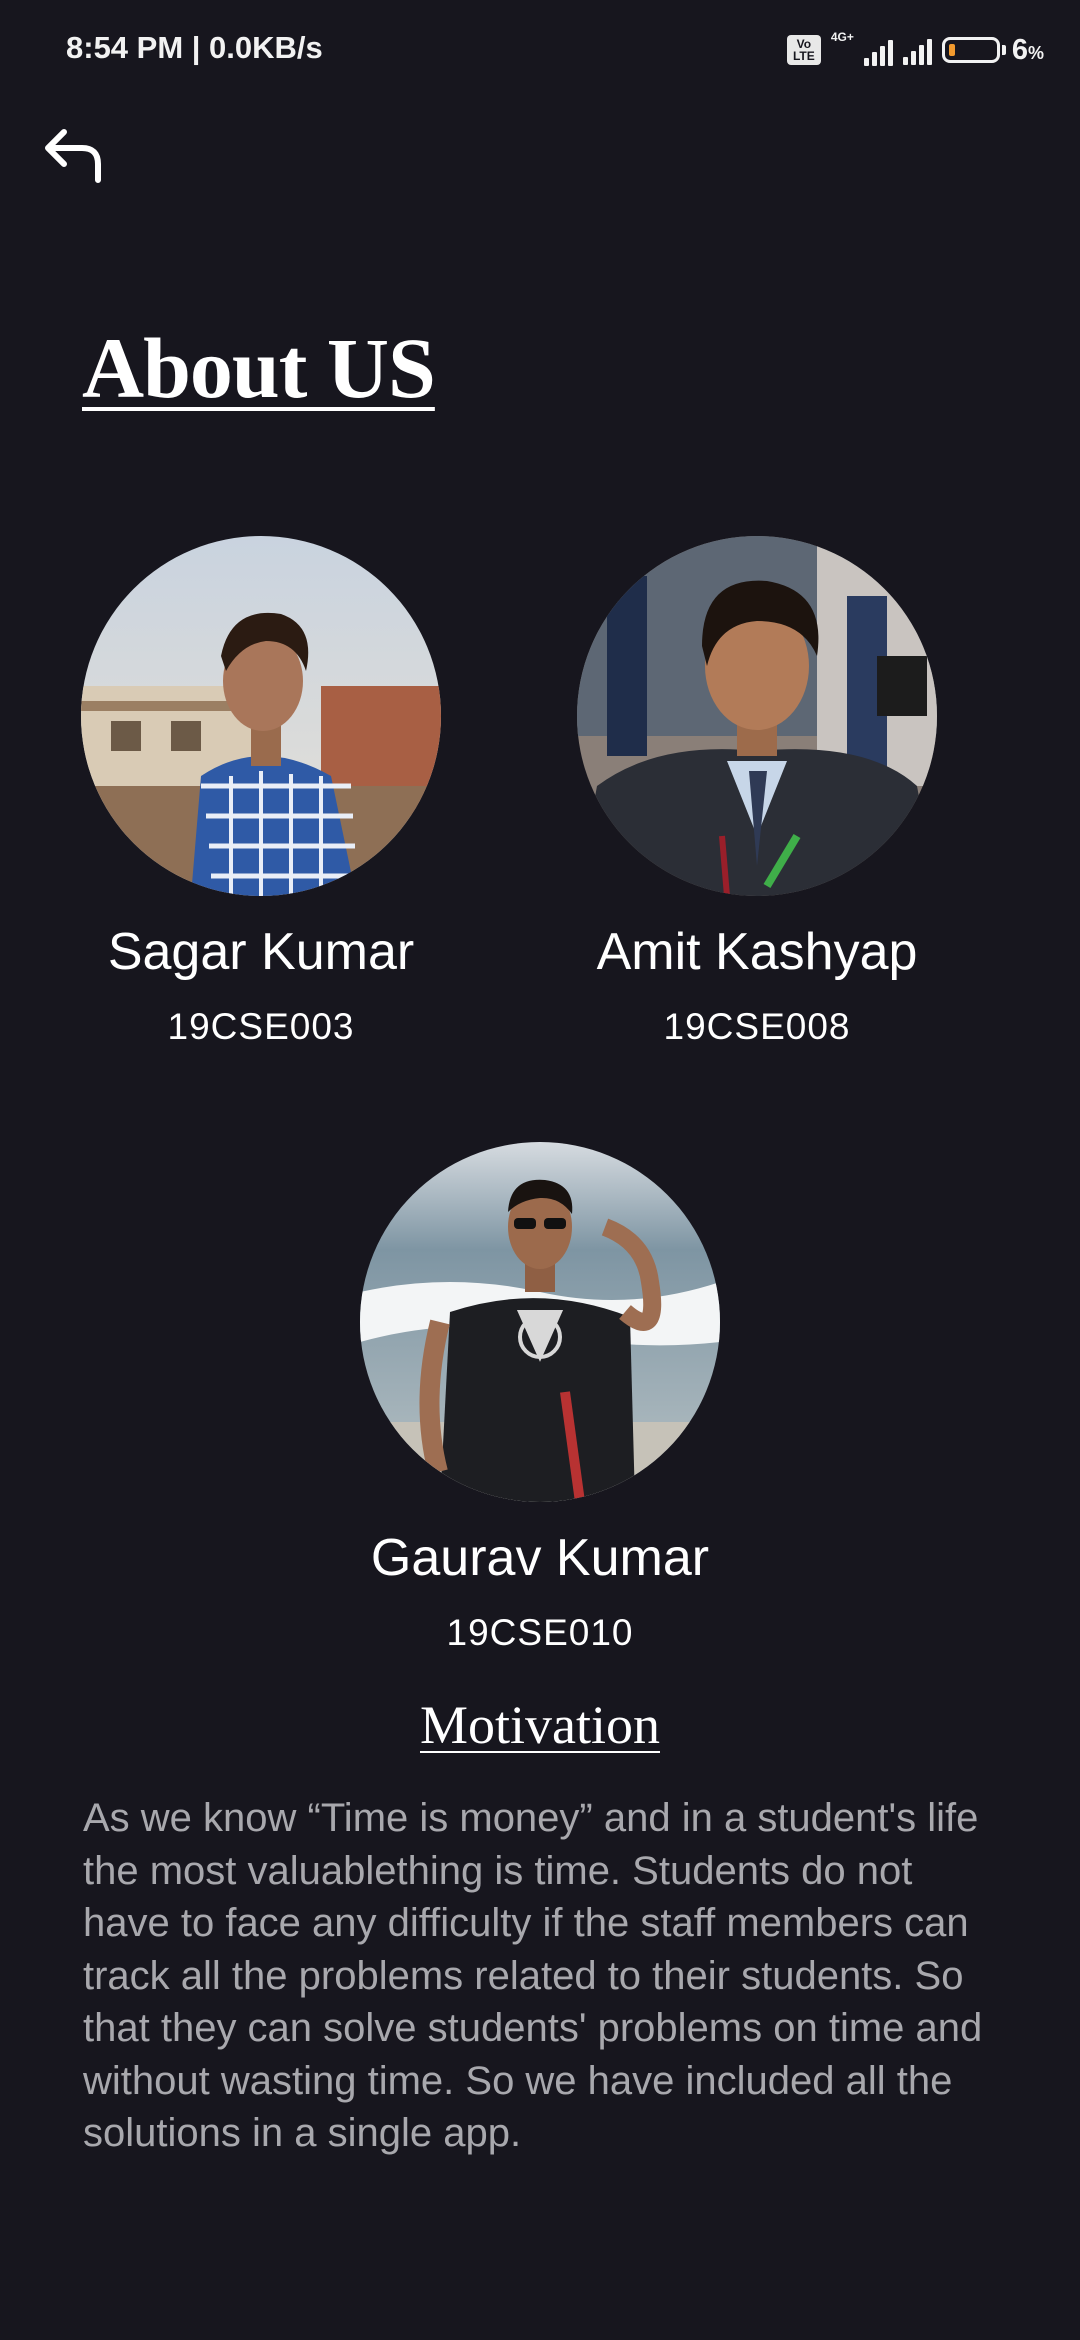 The image size is (1080, 2340). What do you see at coordinates (1019, 49) in the screenshot?
I see `battery-percent: 6` at bounding box center [1019, 49].